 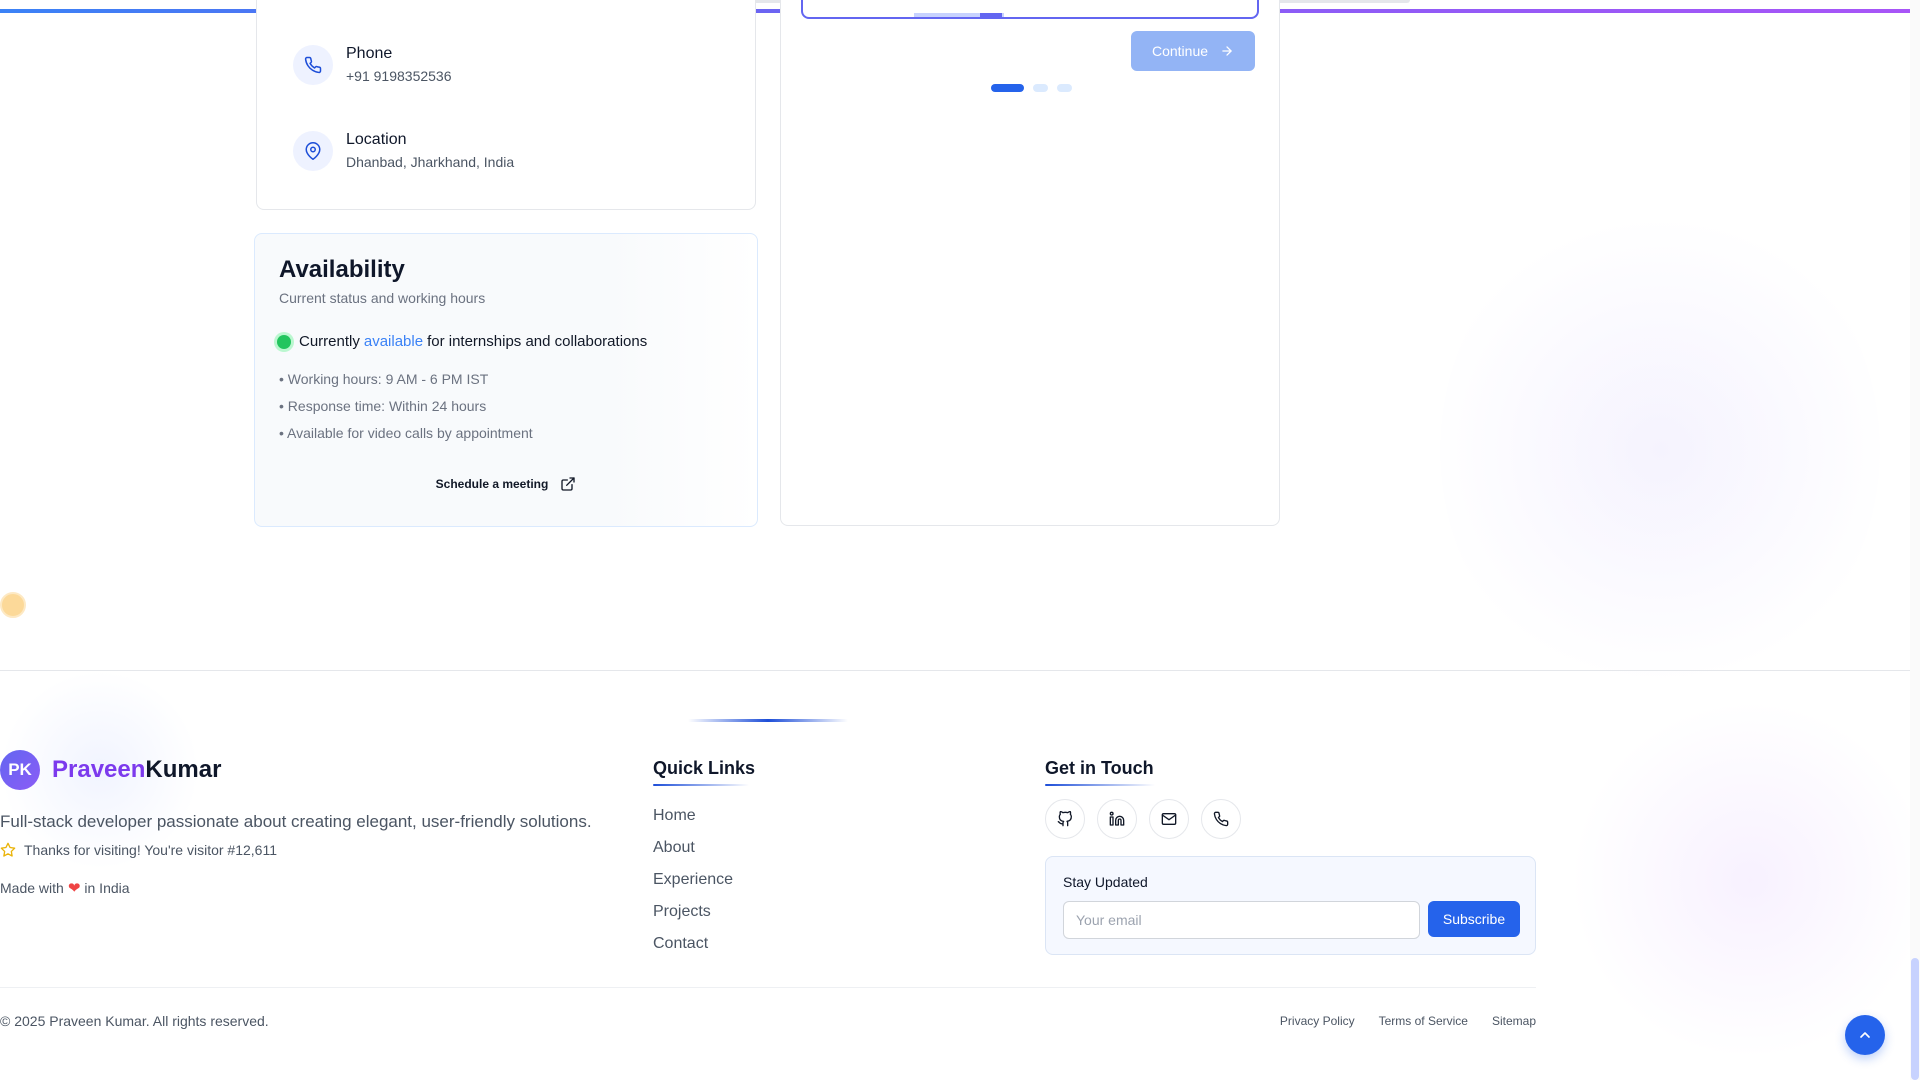 I want to click on footer-link-contact: Contact, so click(x=693, y=944).